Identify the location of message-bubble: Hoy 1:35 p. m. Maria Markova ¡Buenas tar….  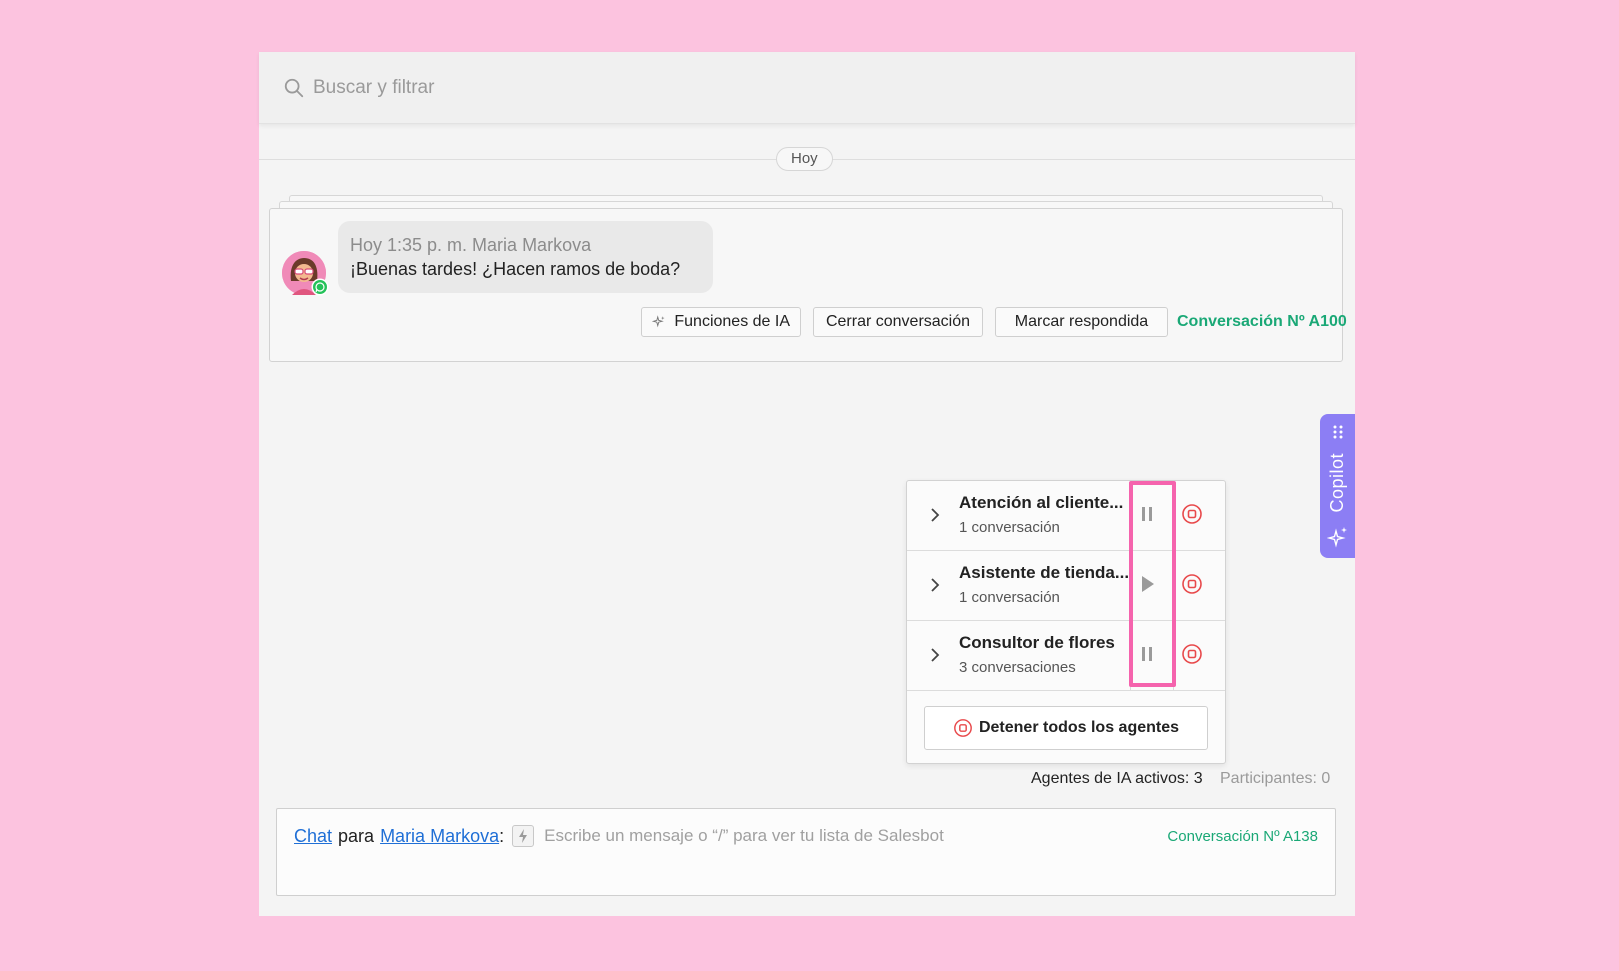
(525, 257).